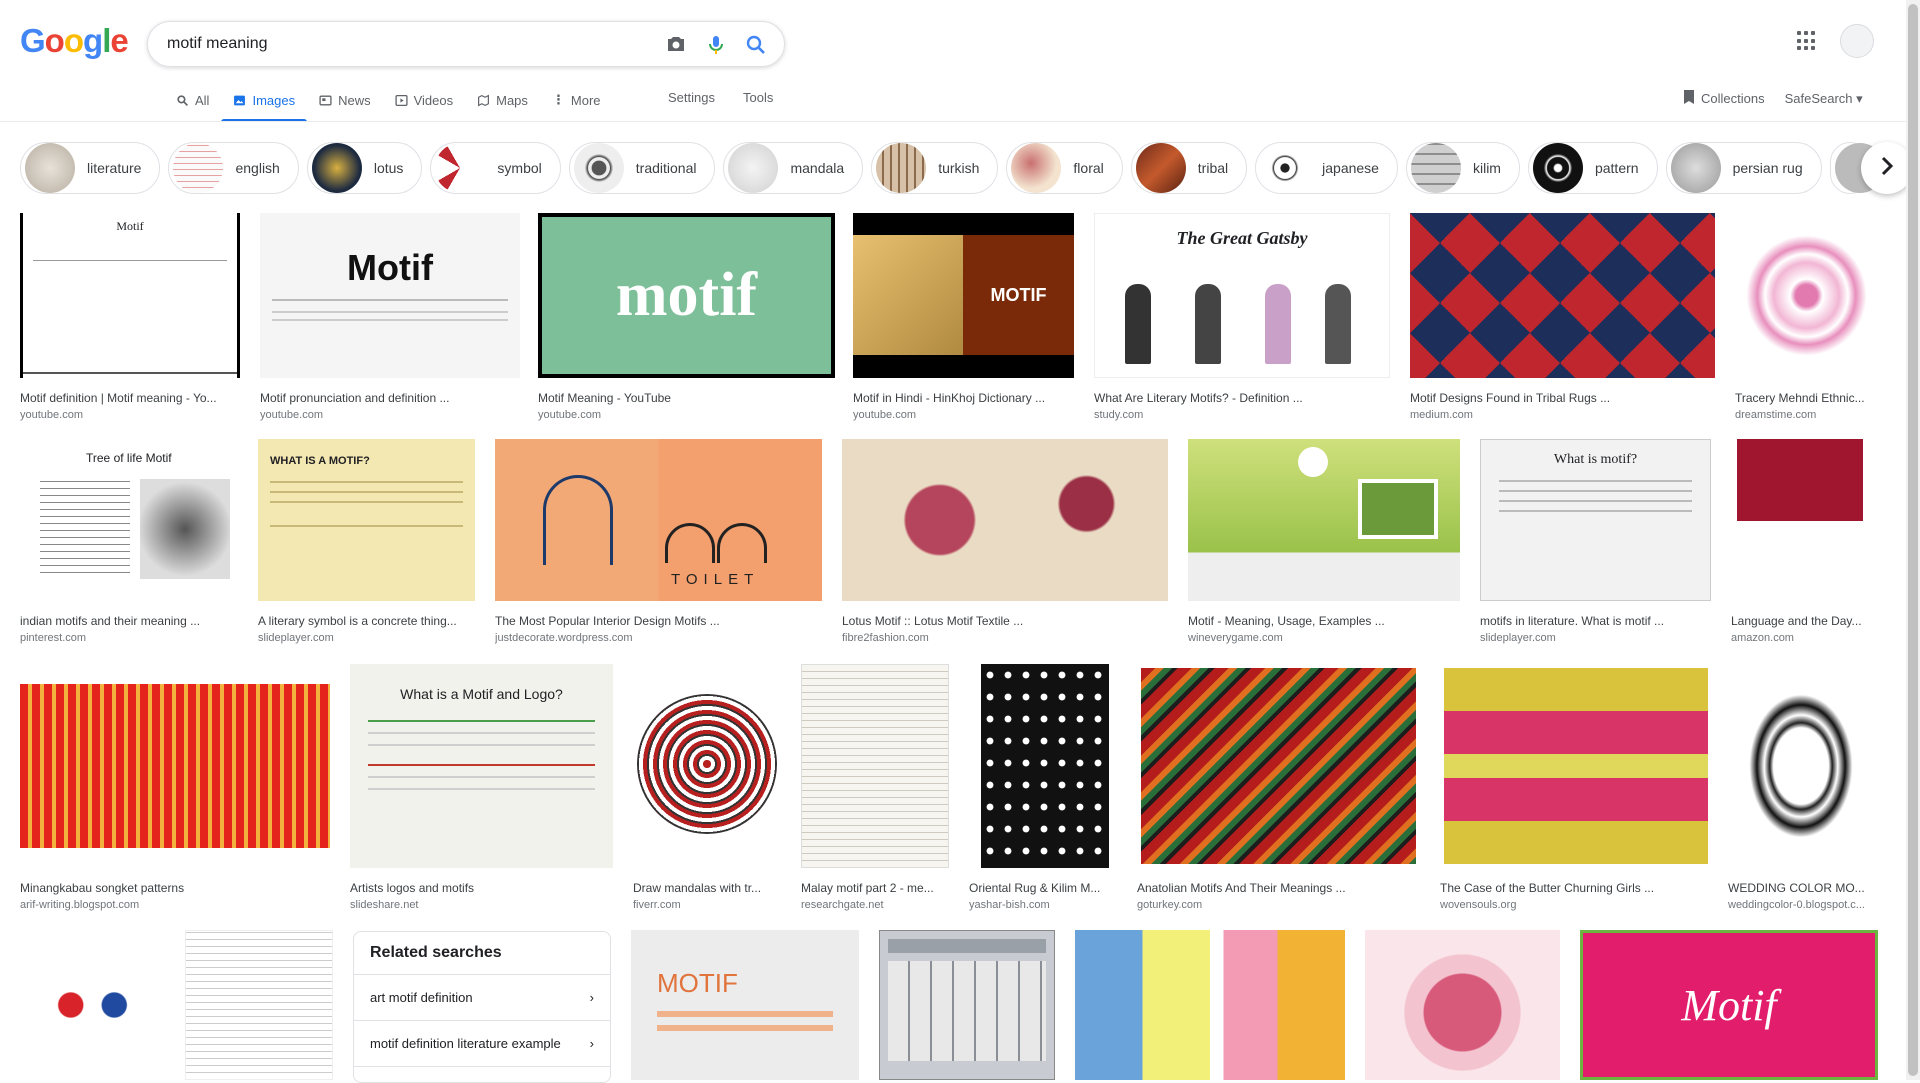  What do you see at coordinates (481, 766) in the screenshot?
I see `result-thumbnail: What is a Motif and Logo?` at bounding box center [481, 766].